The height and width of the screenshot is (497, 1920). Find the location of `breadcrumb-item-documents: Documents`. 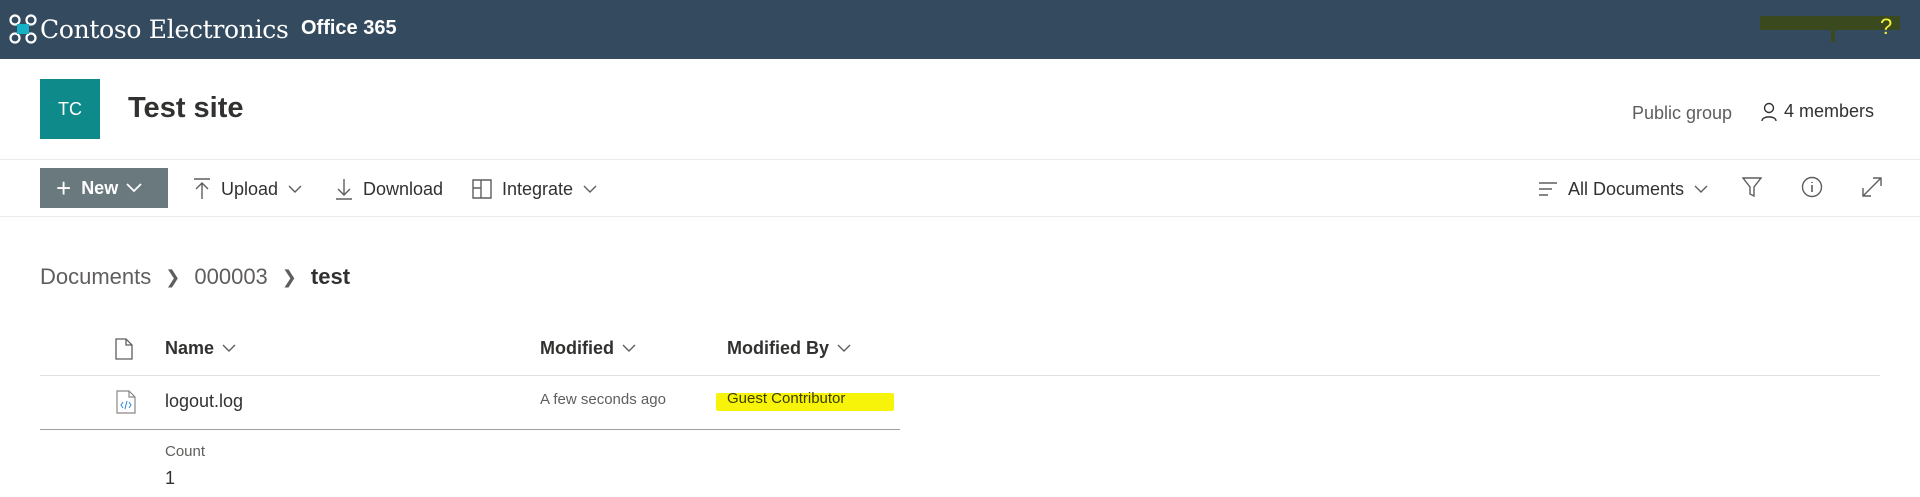

breadcrumb-item-documents: Documents is located at coordinates (95, 277).